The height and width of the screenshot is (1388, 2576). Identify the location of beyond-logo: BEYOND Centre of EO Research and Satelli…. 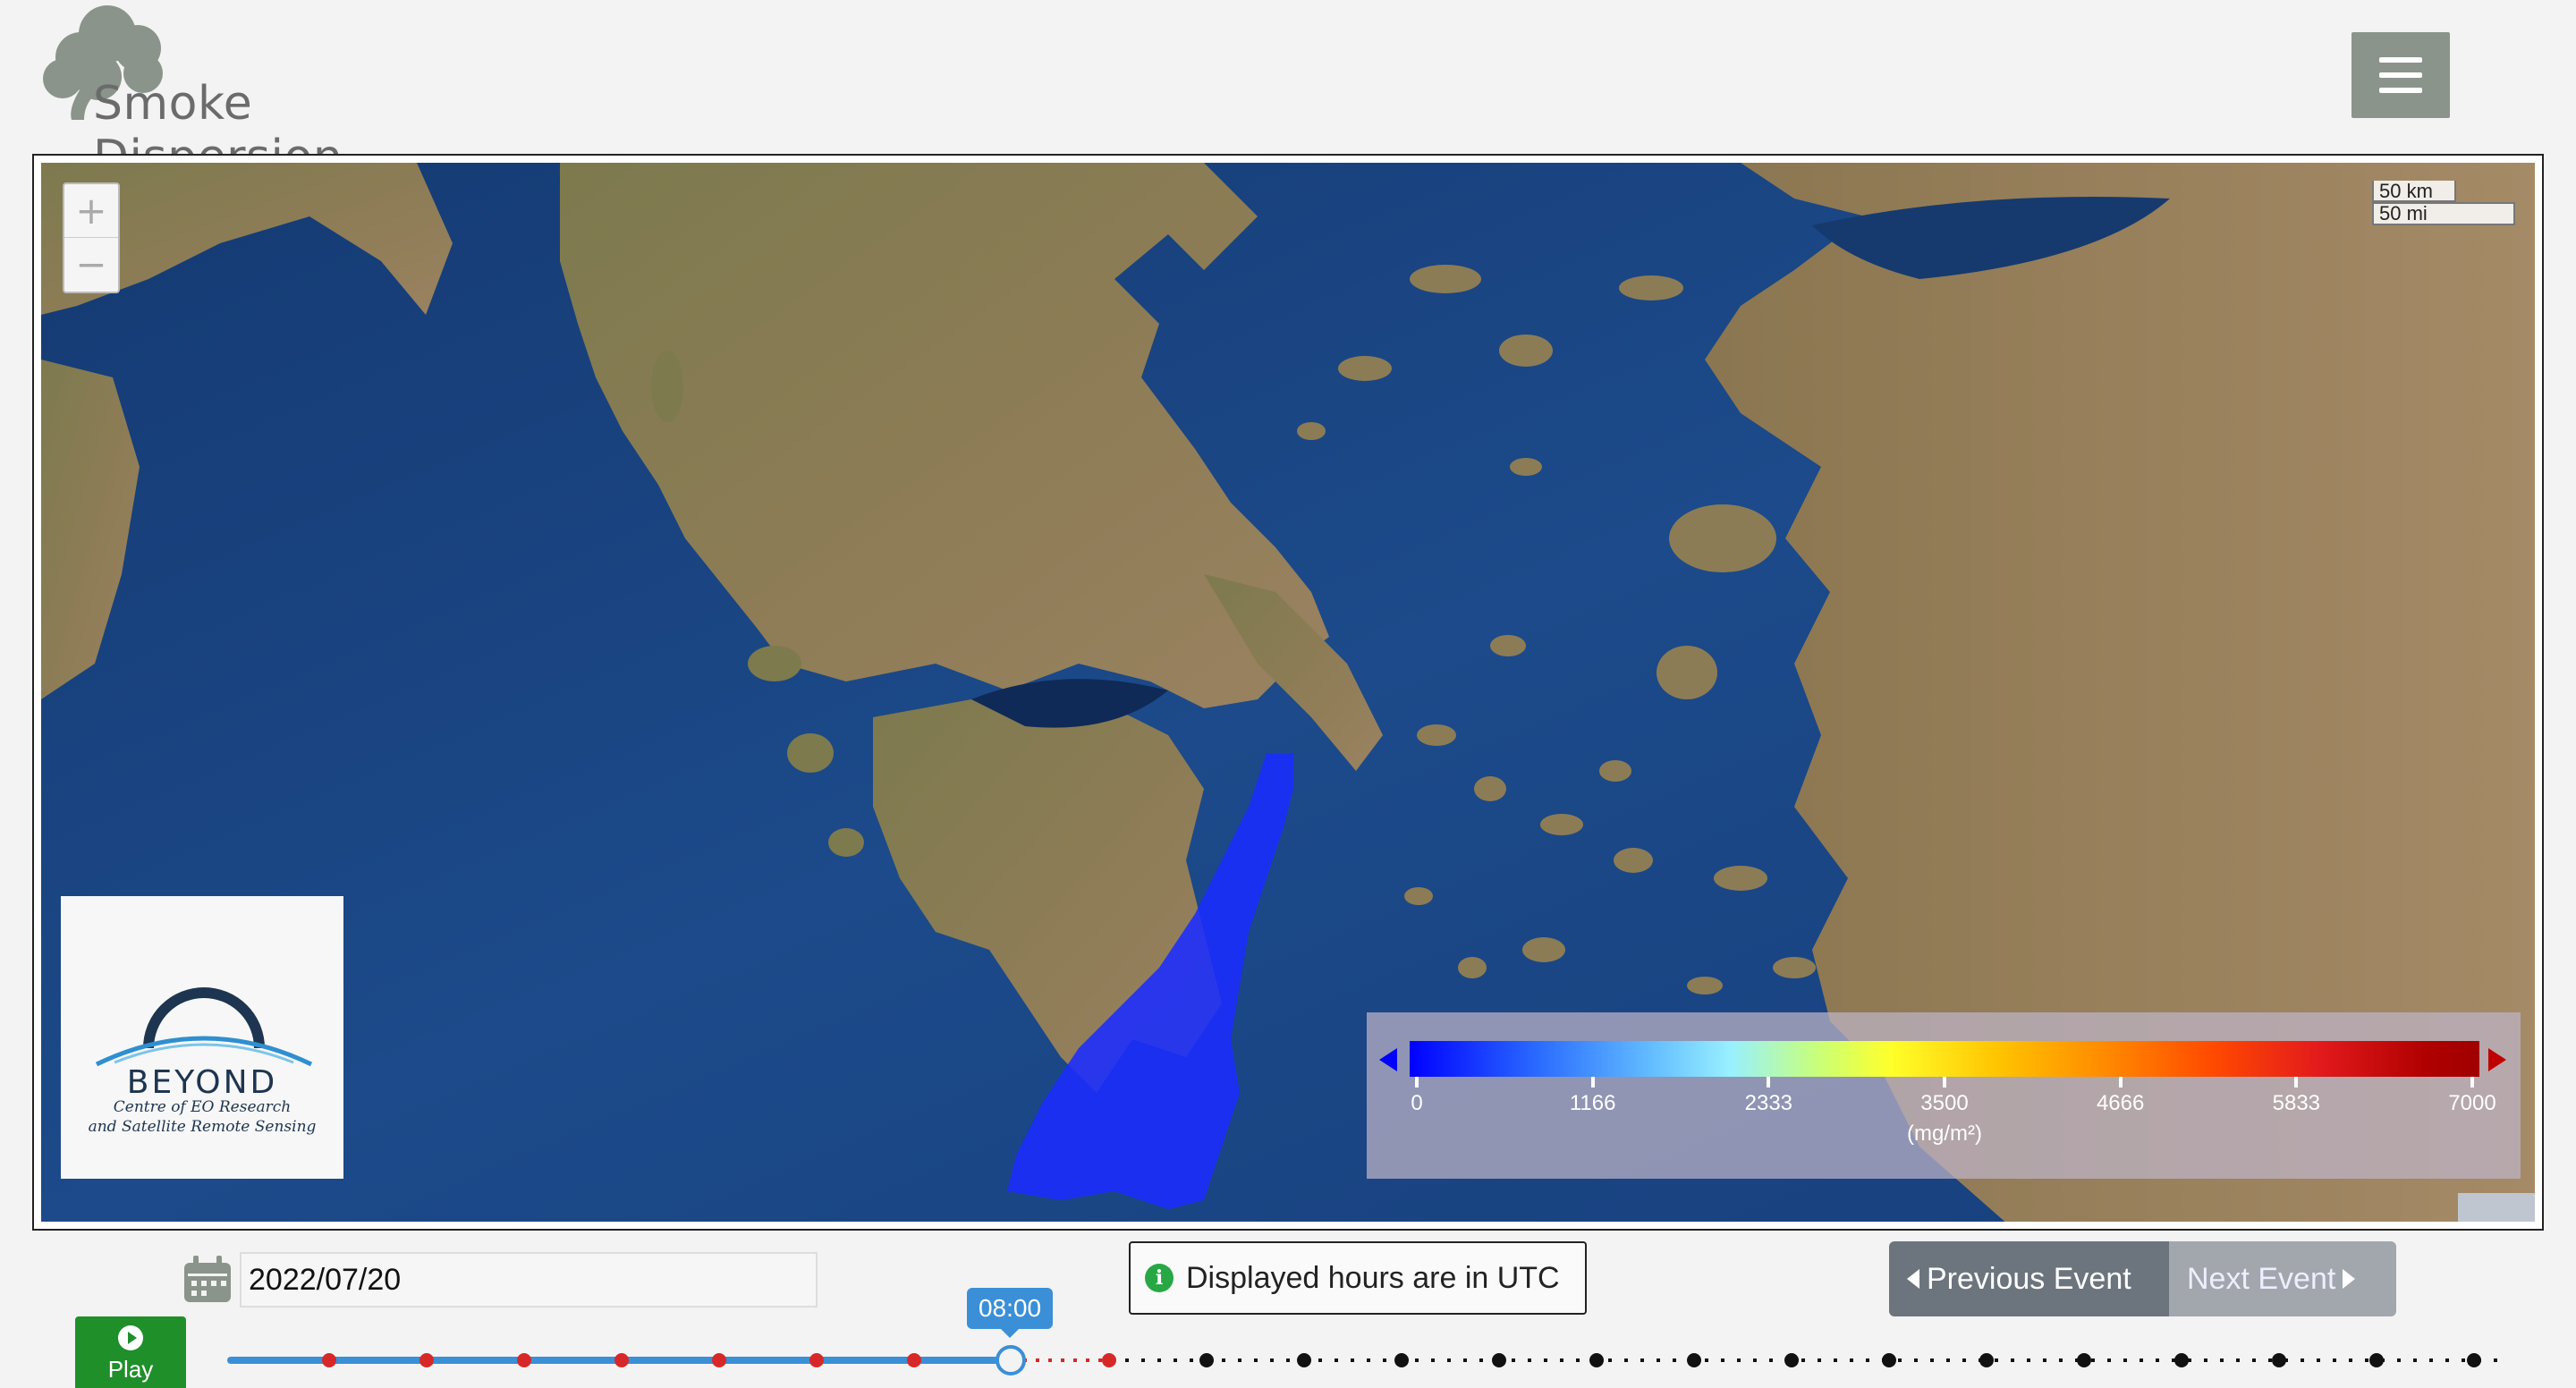
(202, 1038).